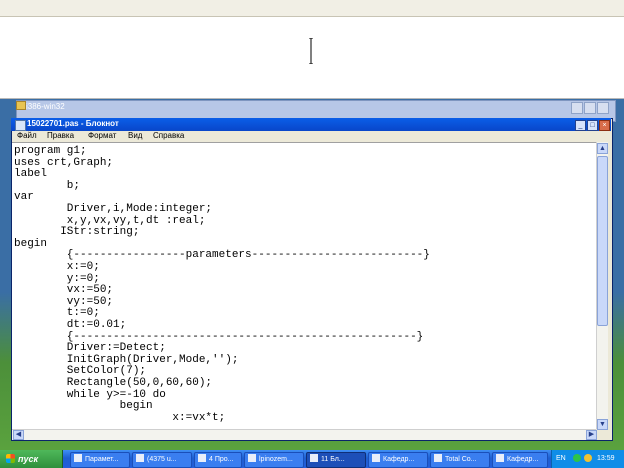  Describe the element at coordinates (561, 458) in the screenshot. I see `language-indicator: EN` at that location.